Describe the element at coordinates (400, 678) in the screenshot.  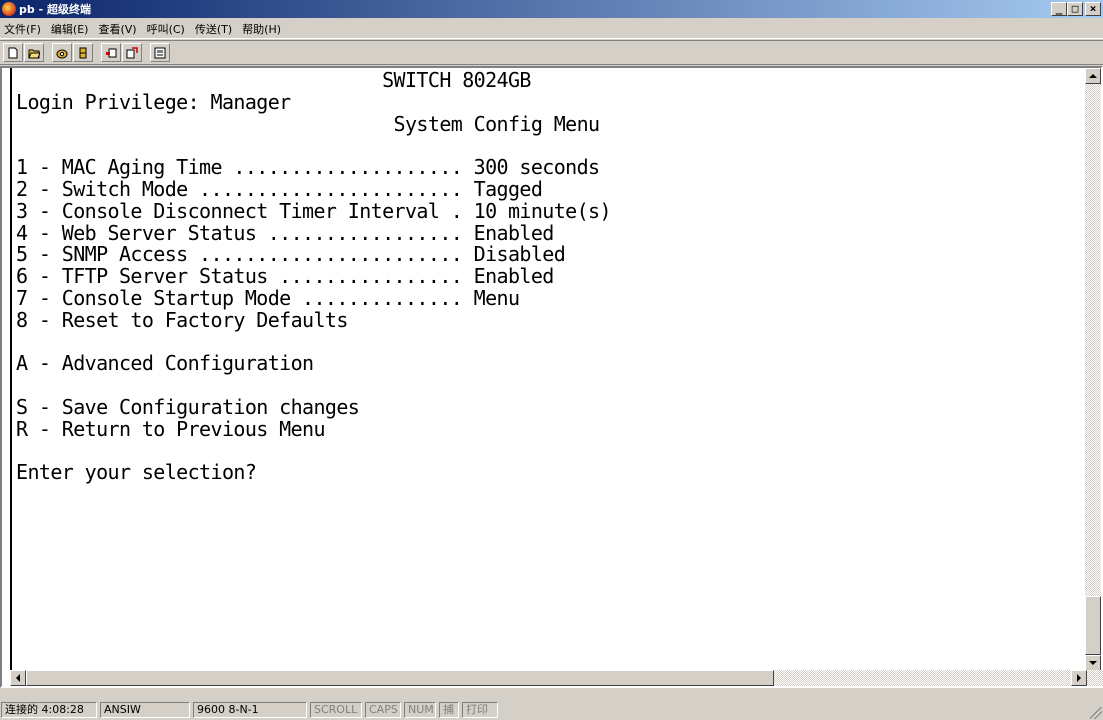
I see `horizontal-scroll-thumb` at that location.